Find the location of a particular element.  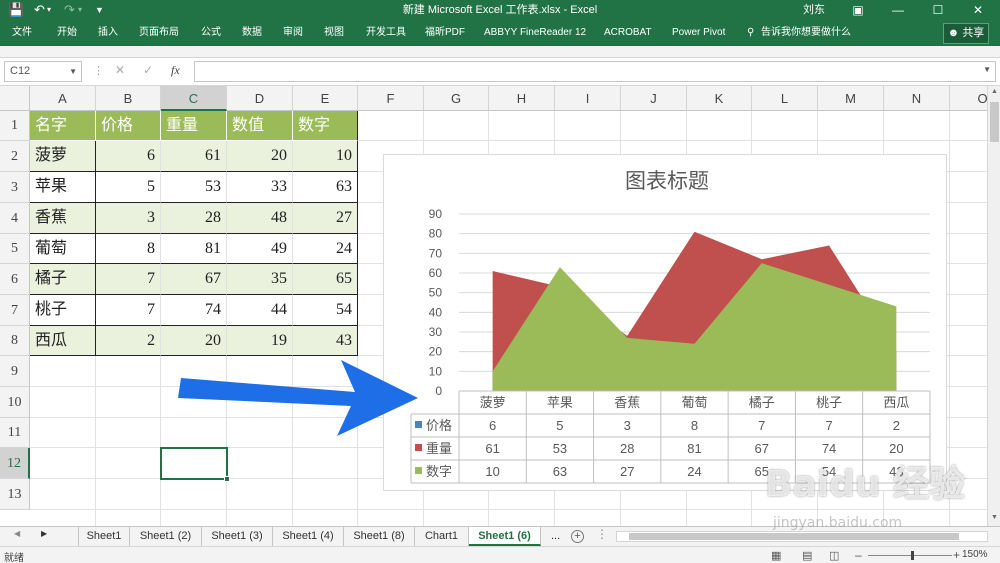

column-header: C is located at coordinates (194, 98).